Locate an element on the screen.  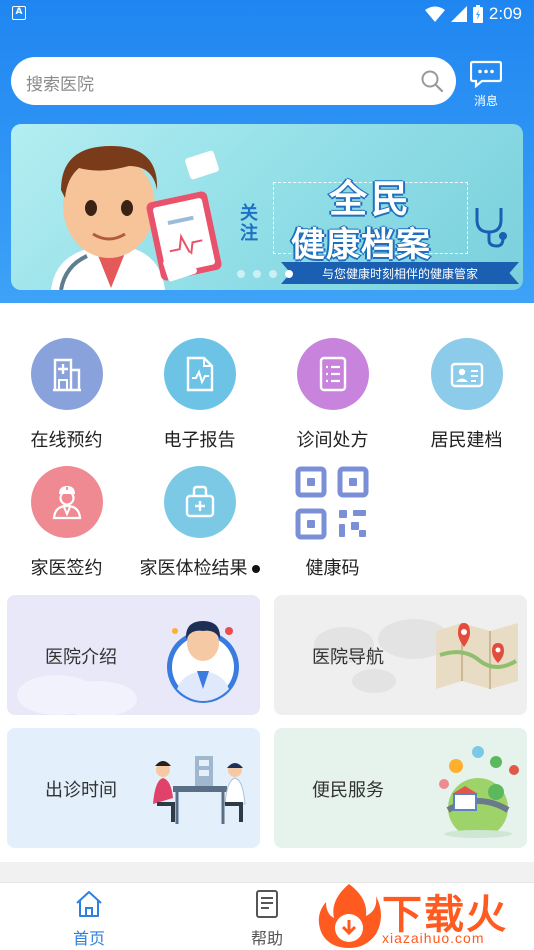
hospital-building-icon is located at coordinates (67, 375).